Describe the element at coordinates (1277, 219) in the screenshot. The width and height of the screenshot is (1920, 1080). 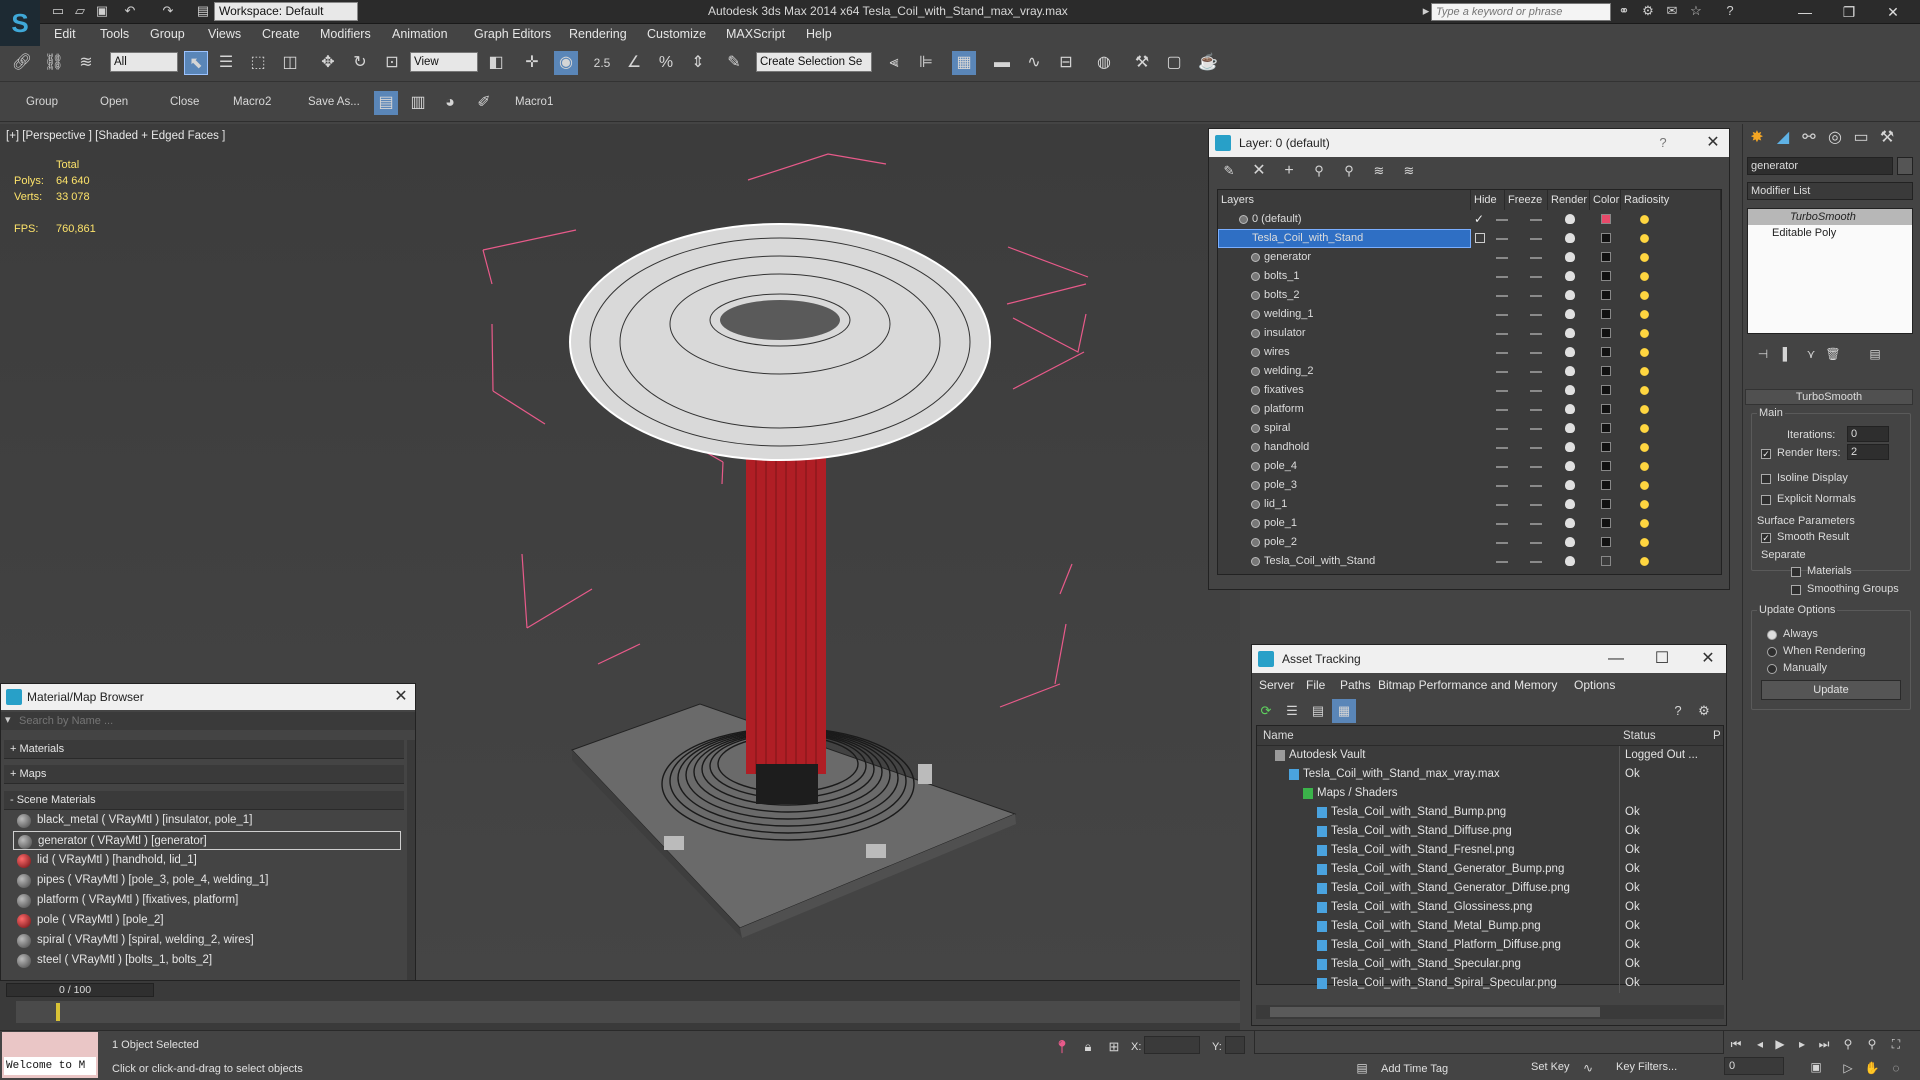
I see `layer-name: 0 (default)` at that location.